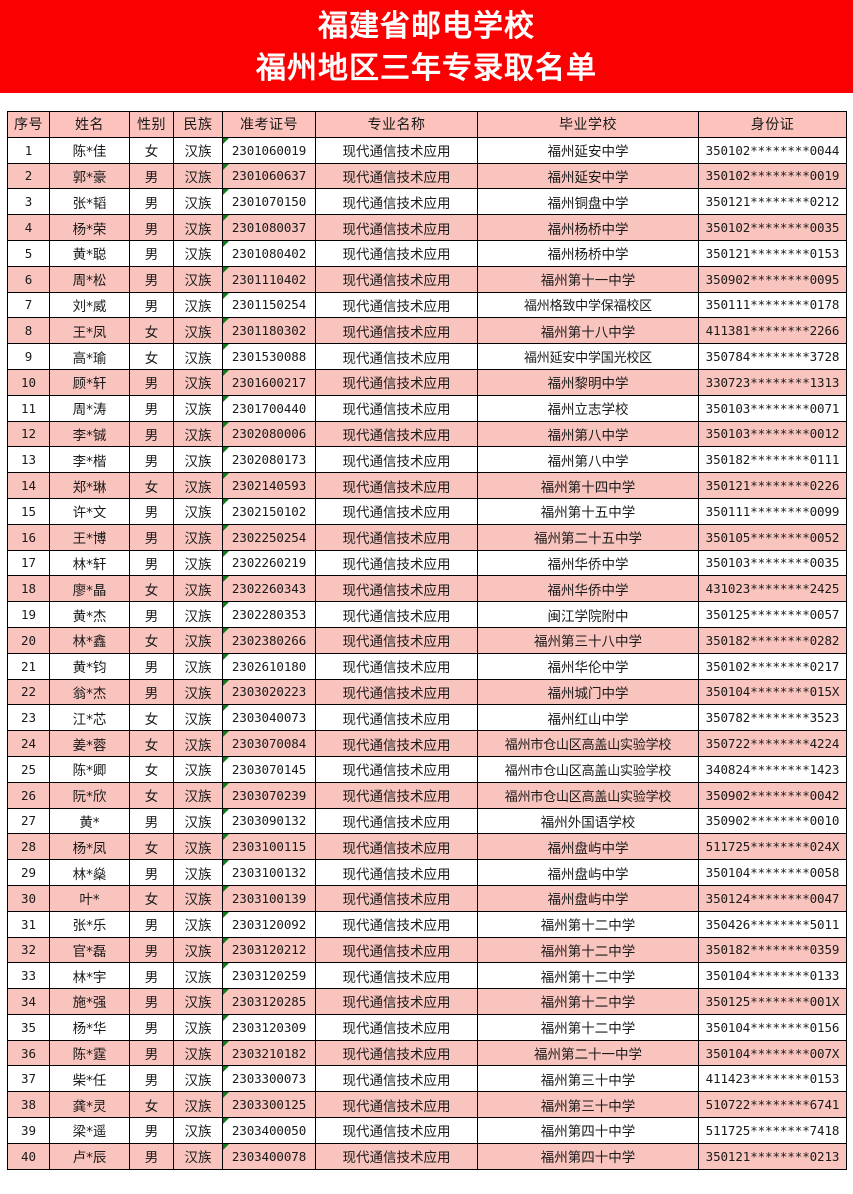 This screenshot has width=853, height=1194. What do you see at coordinates (588, 305) in the screenshot?
I see `cell-school: 福州格致中学保福校区` at bounding box center [588, 305].